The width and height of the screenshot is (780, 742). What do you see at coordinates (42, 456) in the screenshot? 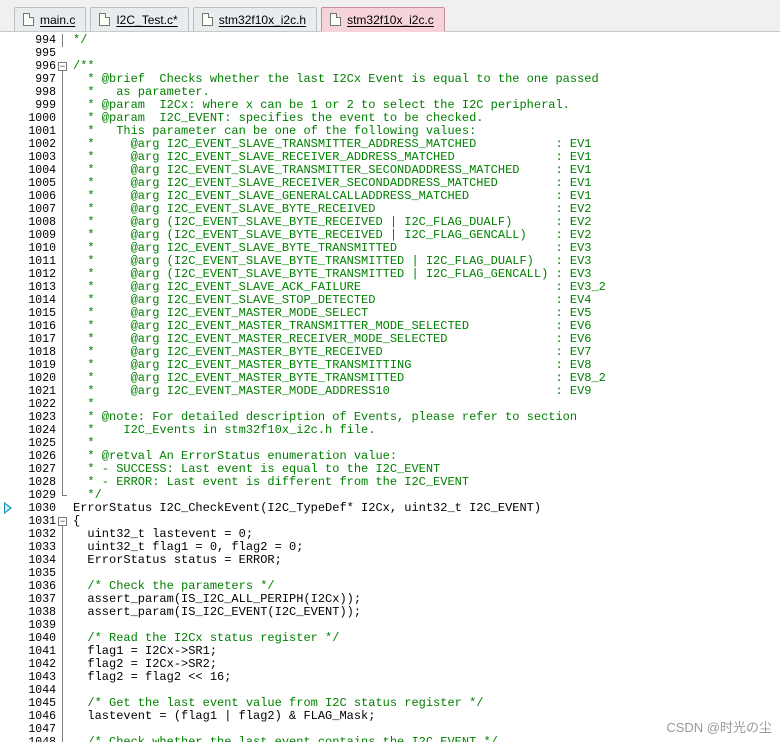
I see `line-number: 1026` at bounding box center [42, 456].